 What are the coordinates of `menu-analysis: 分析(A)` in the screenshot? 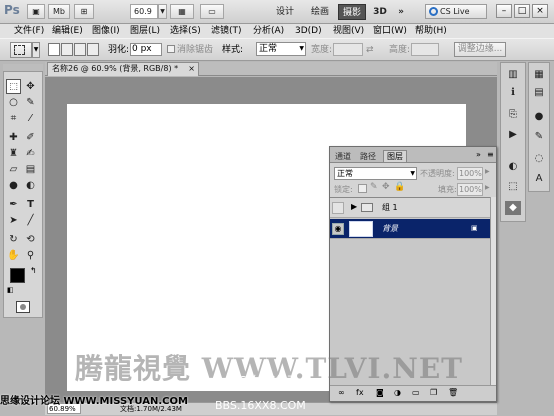 It's located at (268, 31).